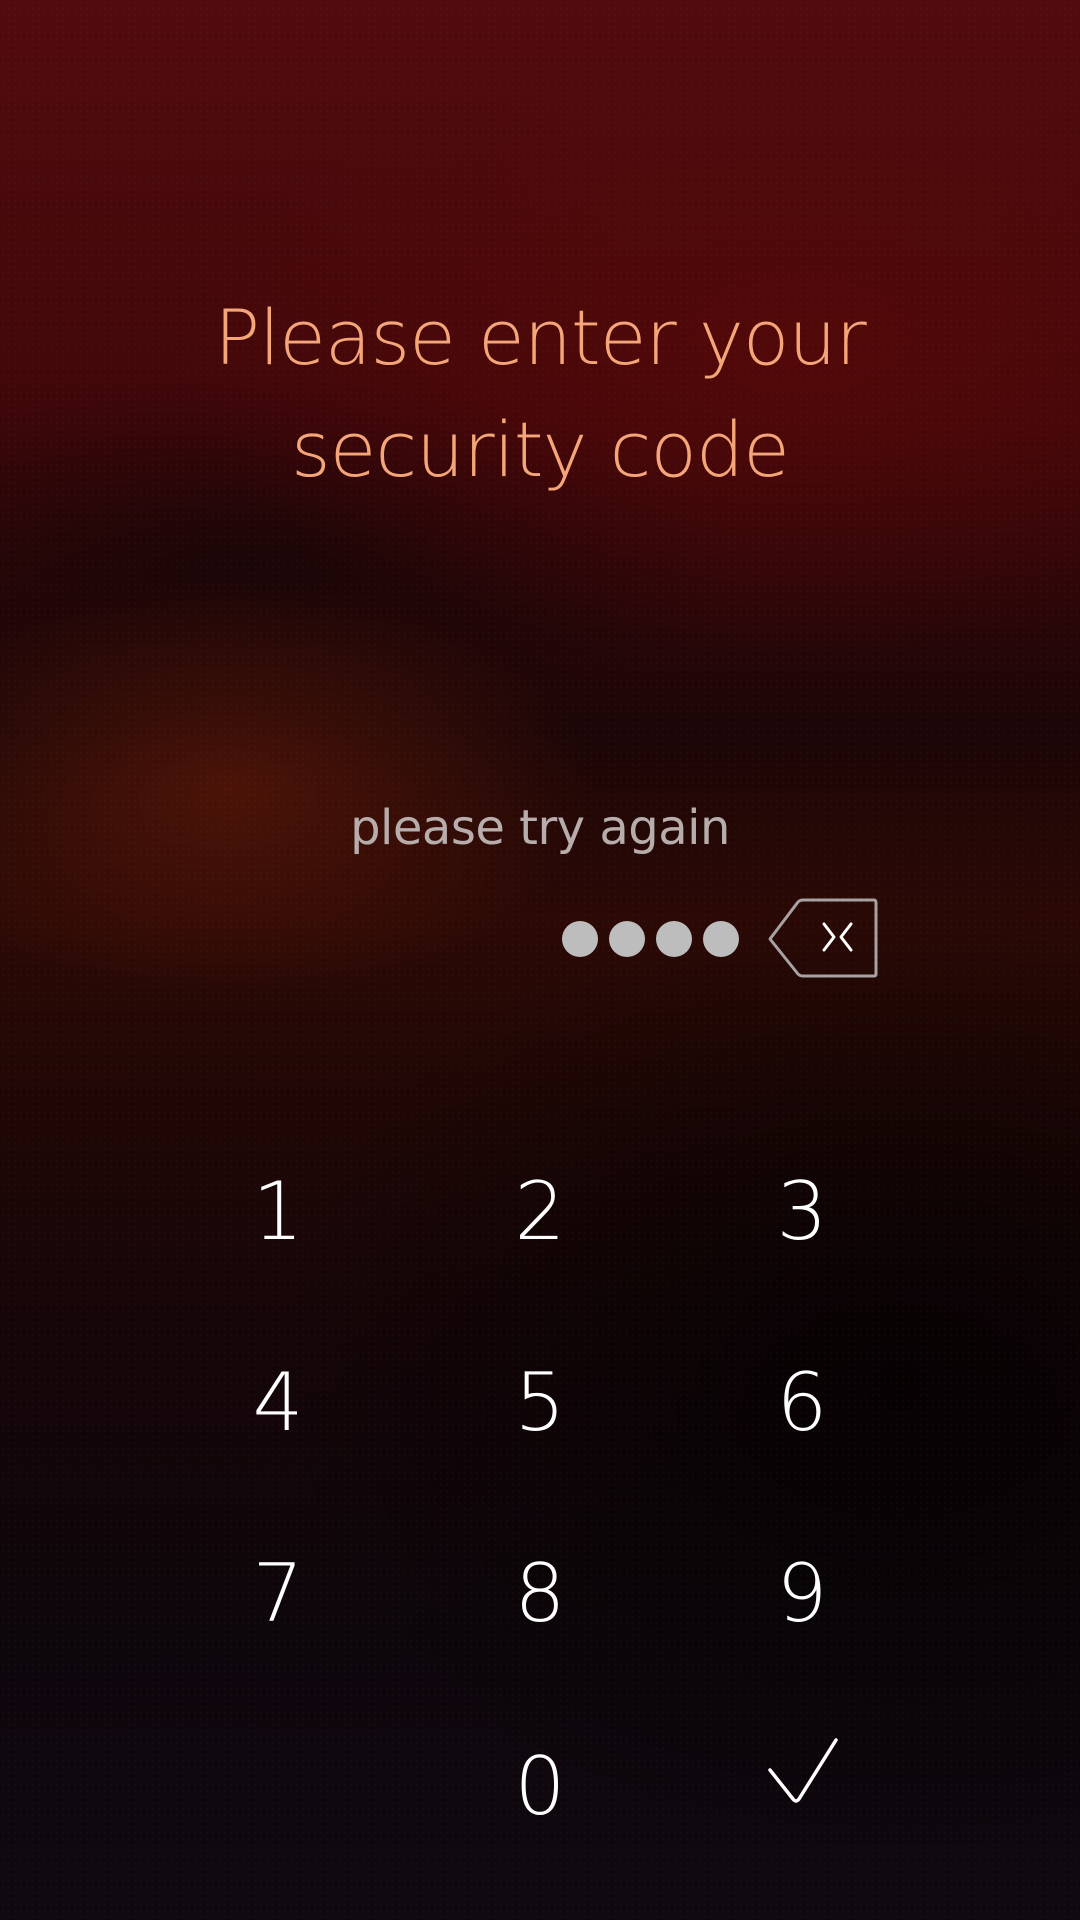 The width and height of the screenshot is (1080, 1920). I want to click on prompt-title-line-2: security code, so click(540, 449).